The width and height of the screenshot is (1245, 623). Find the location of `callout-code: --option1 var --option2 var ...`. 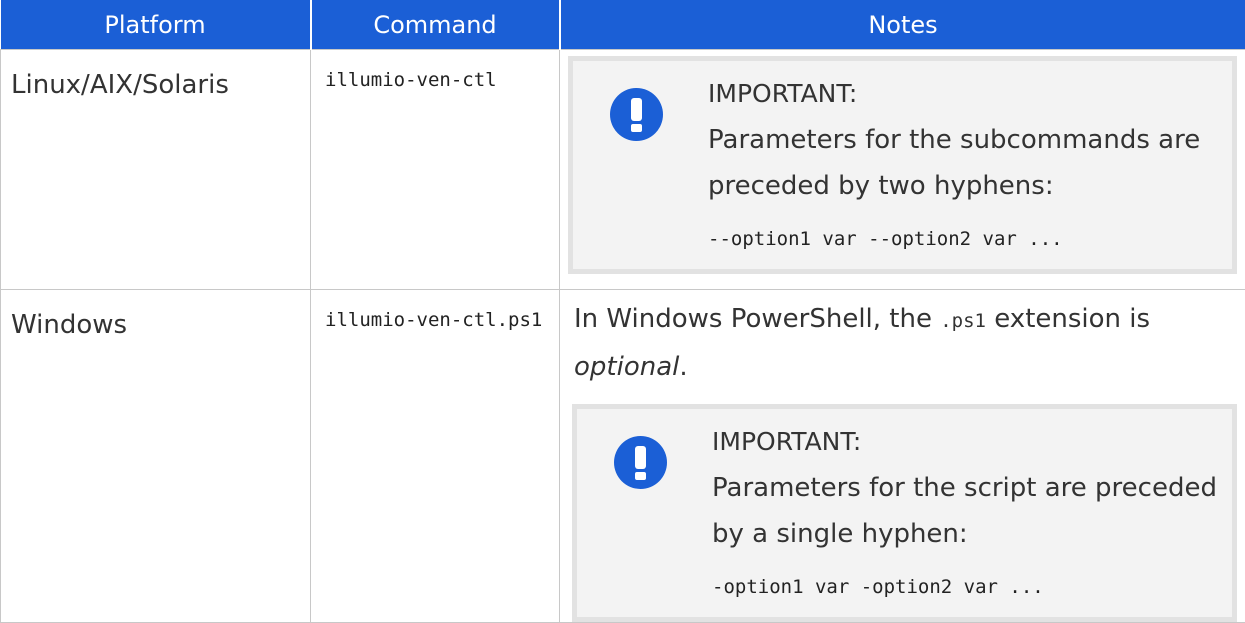

callout-code: --option1 var --option2 var ... is located at coordinates (965, 239).